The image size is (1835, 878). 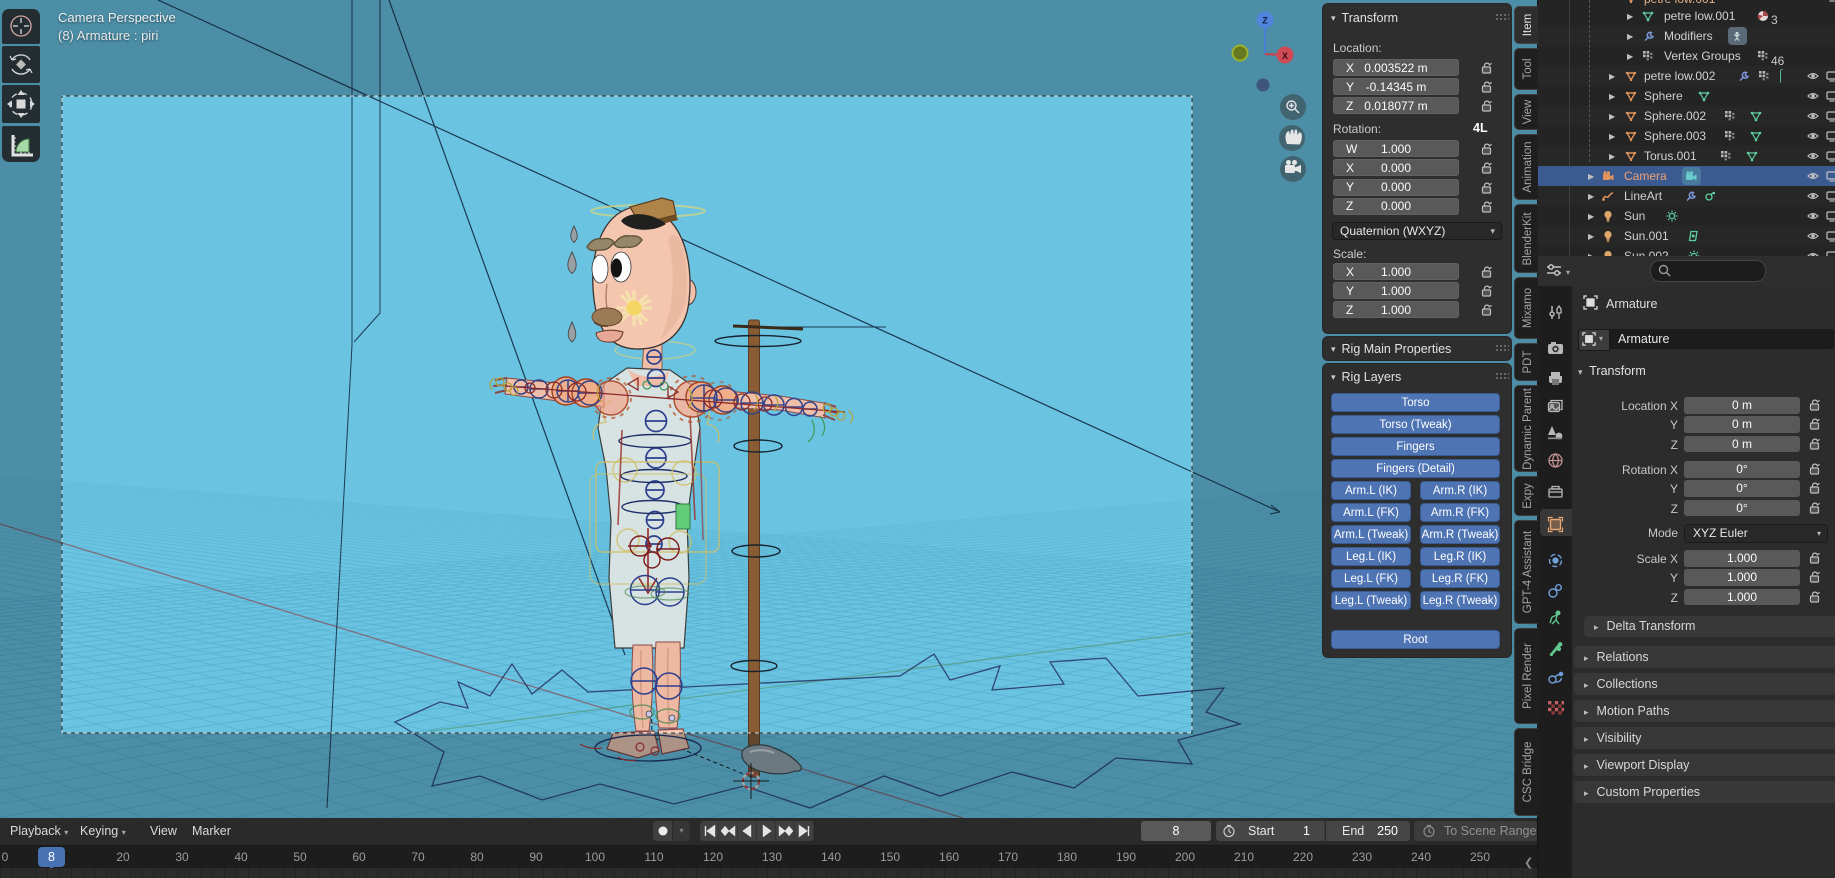 I want to click on svg-text: X, so click(x=1285, y=56).